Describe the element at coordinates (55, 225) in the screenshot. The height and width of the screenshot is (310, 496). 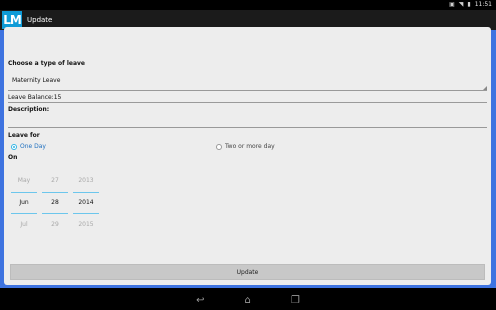
I see `day-next: 29` at that location.